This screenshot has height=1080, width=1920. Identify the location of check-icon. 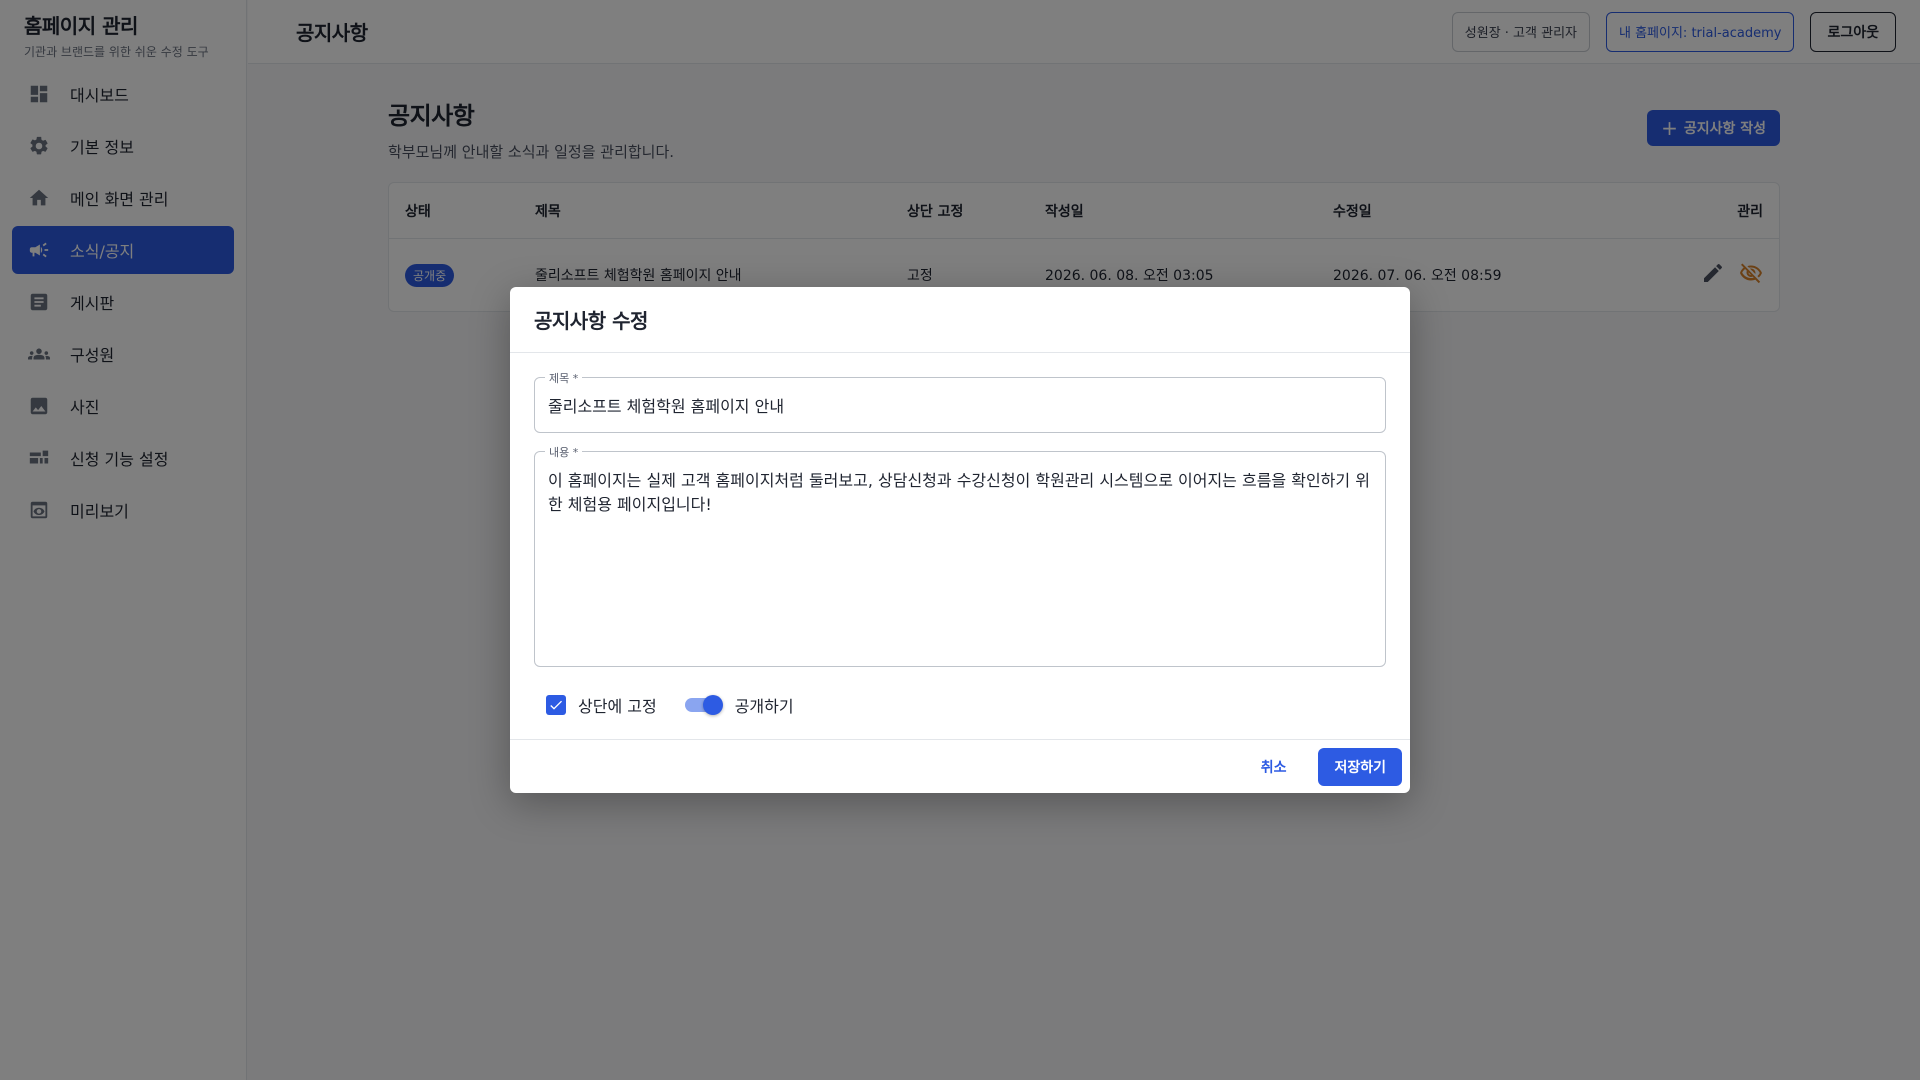
(556, 705).